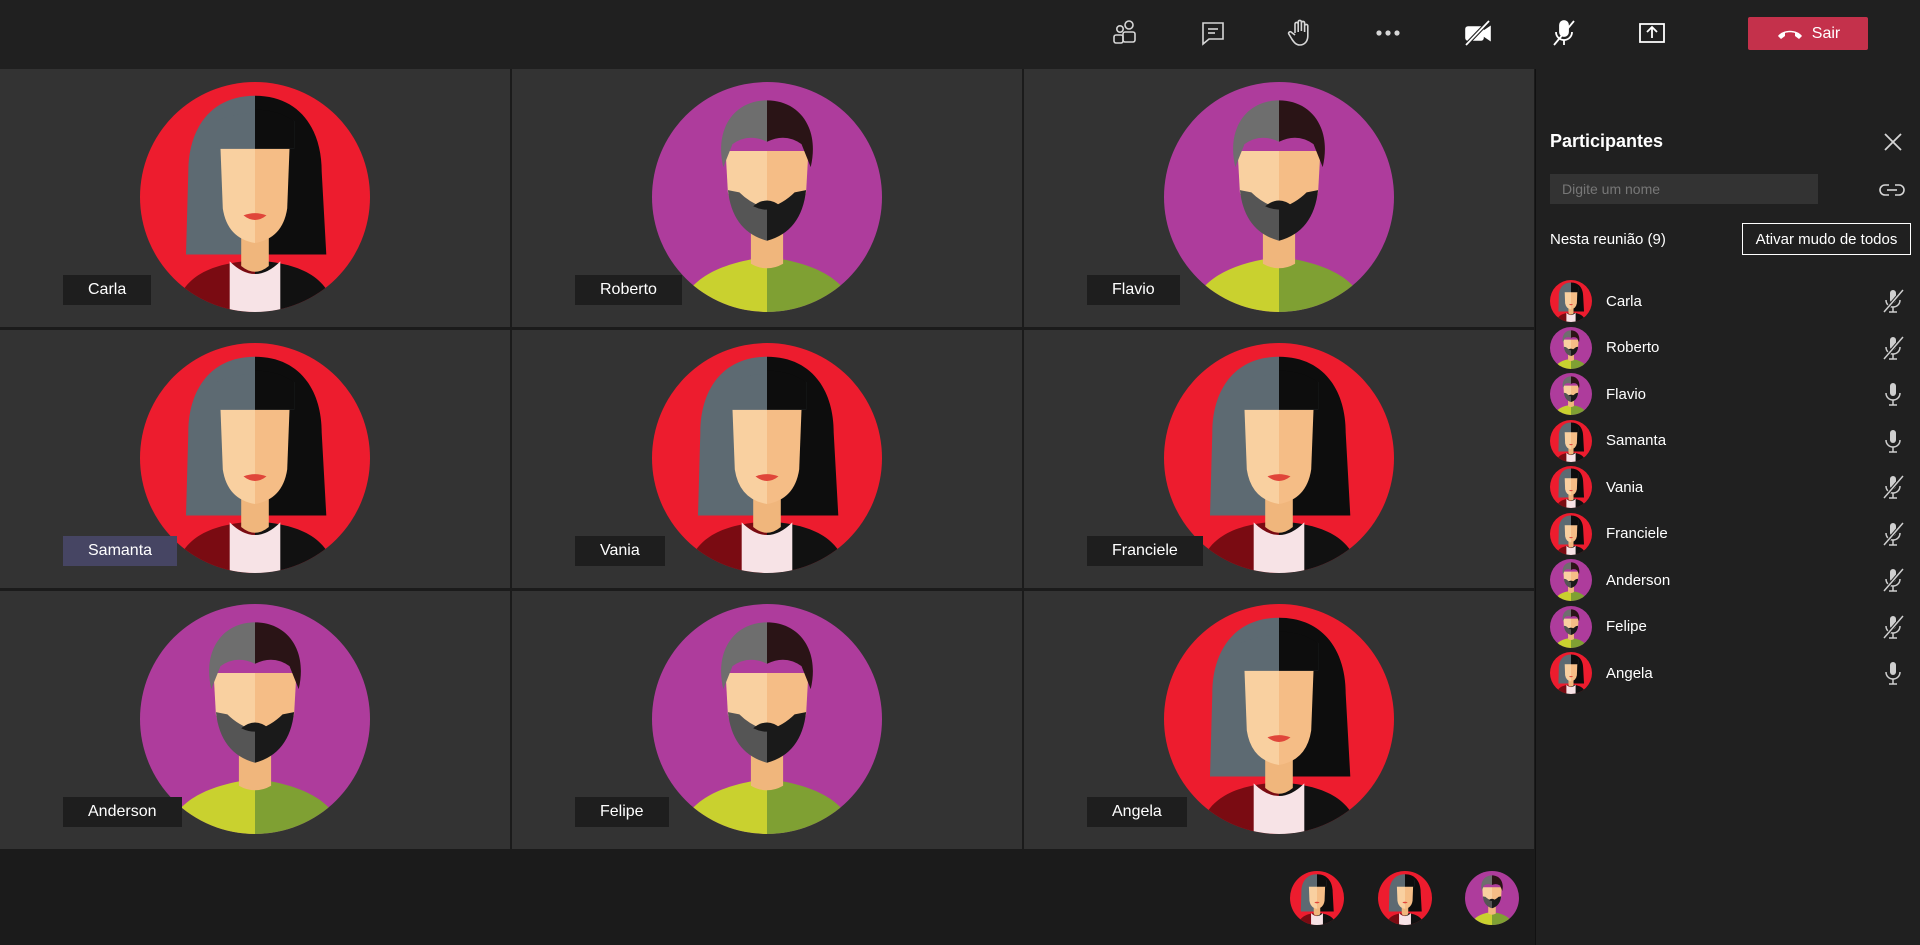 This screenshot has width=1920, height=945. I want to click on video-tile: Roberto, so click(767, 198).